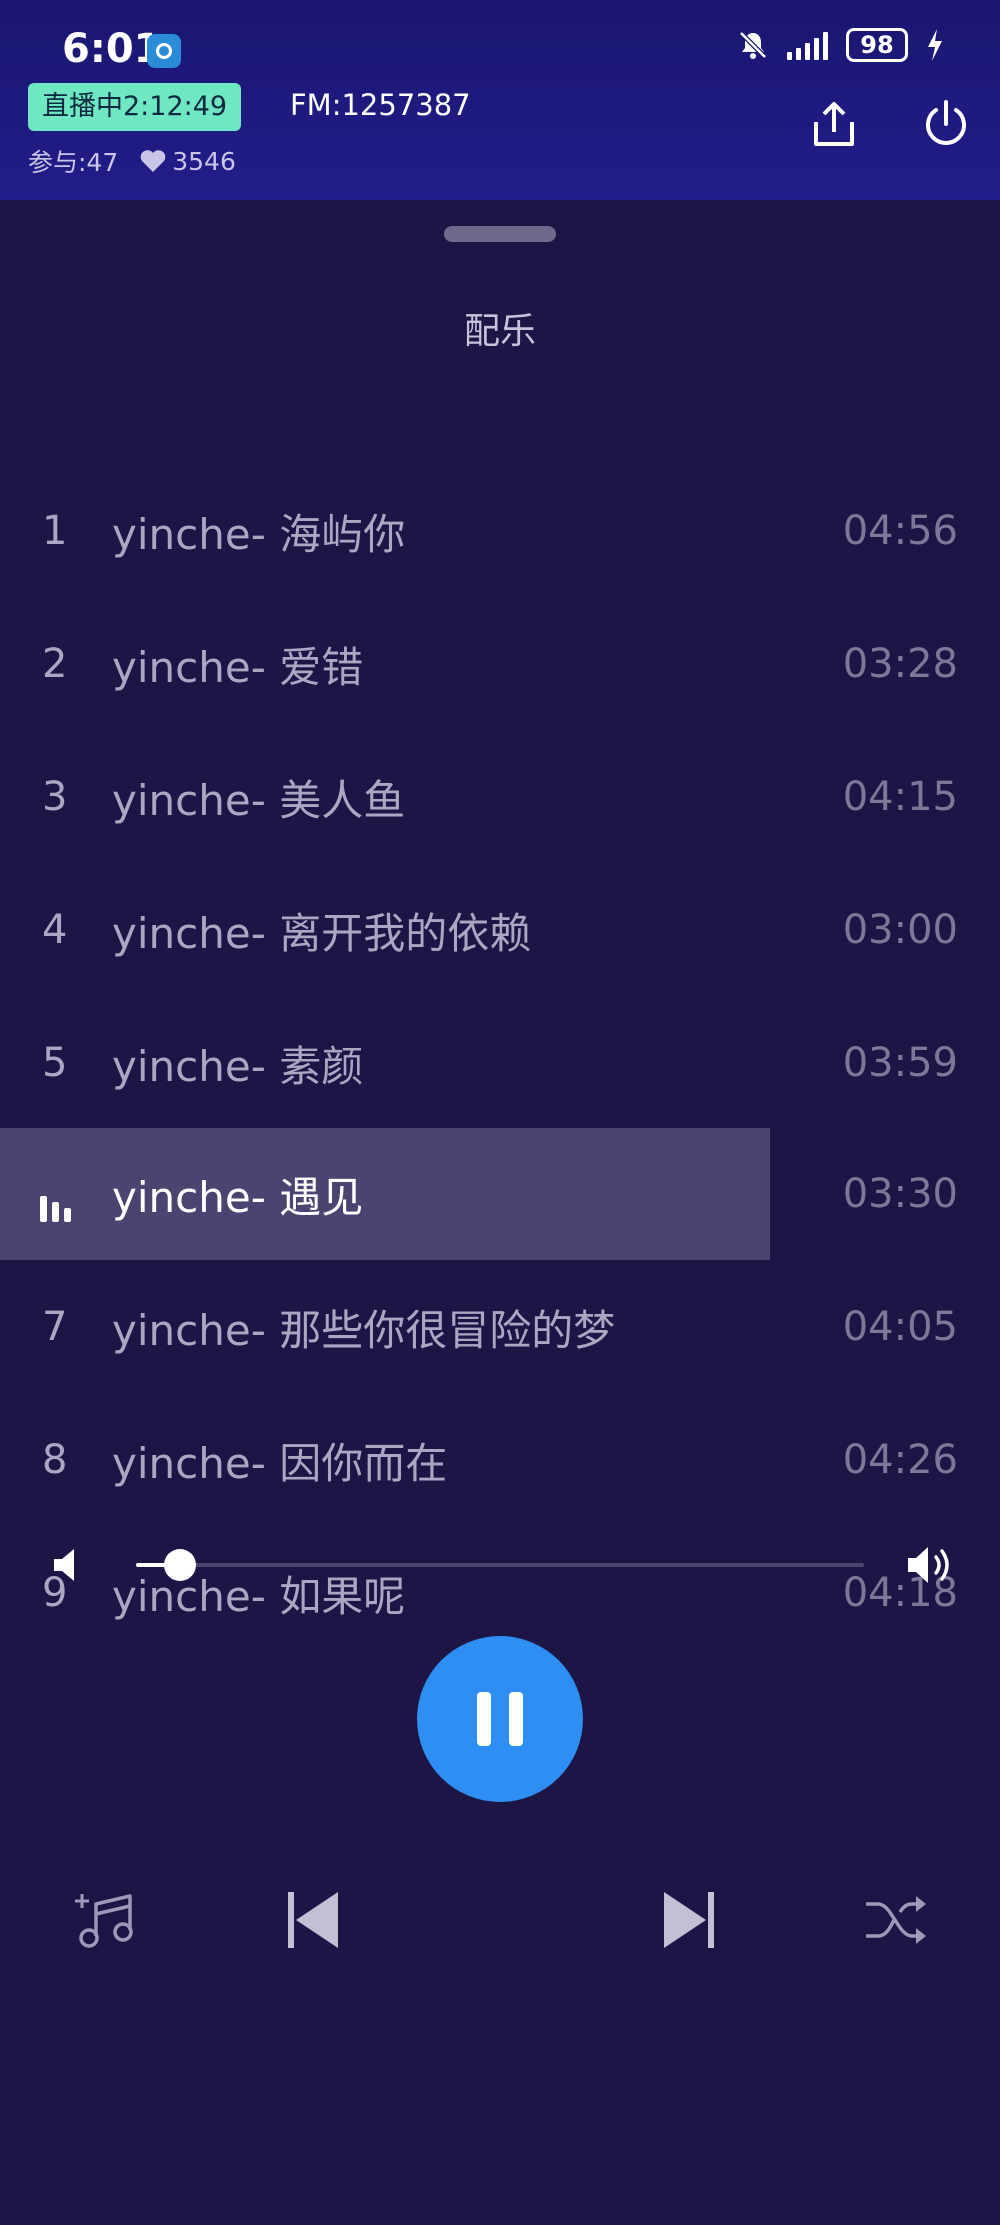  What do you see at coordinates (946, 124) in the screenshot?
I see `power-icon` at bounding box center [946, 124].